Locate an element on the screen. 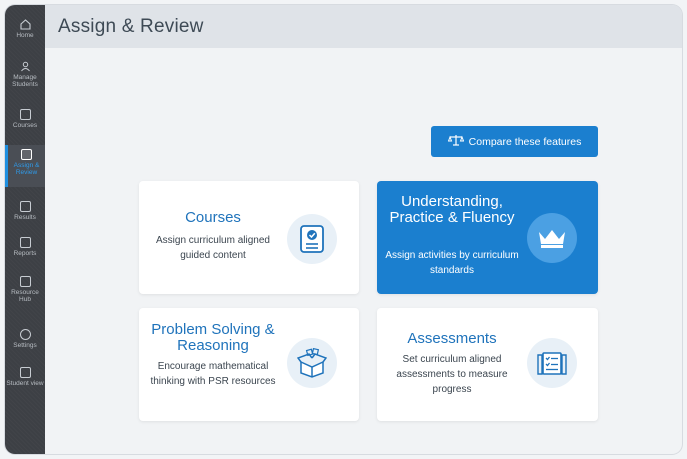 This screenshot has height=459, width=687. sidebar-item-home: Home is located at coordinates (25, 29).